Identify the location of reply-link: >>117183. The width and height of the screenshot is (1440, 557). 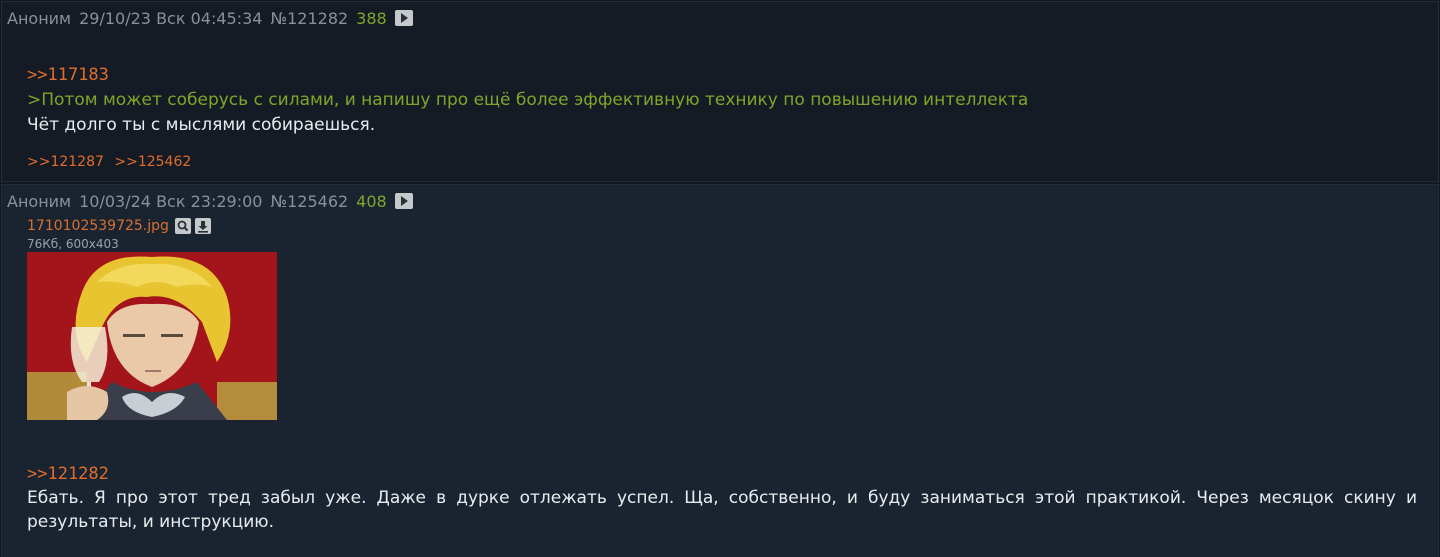
(68, 75).